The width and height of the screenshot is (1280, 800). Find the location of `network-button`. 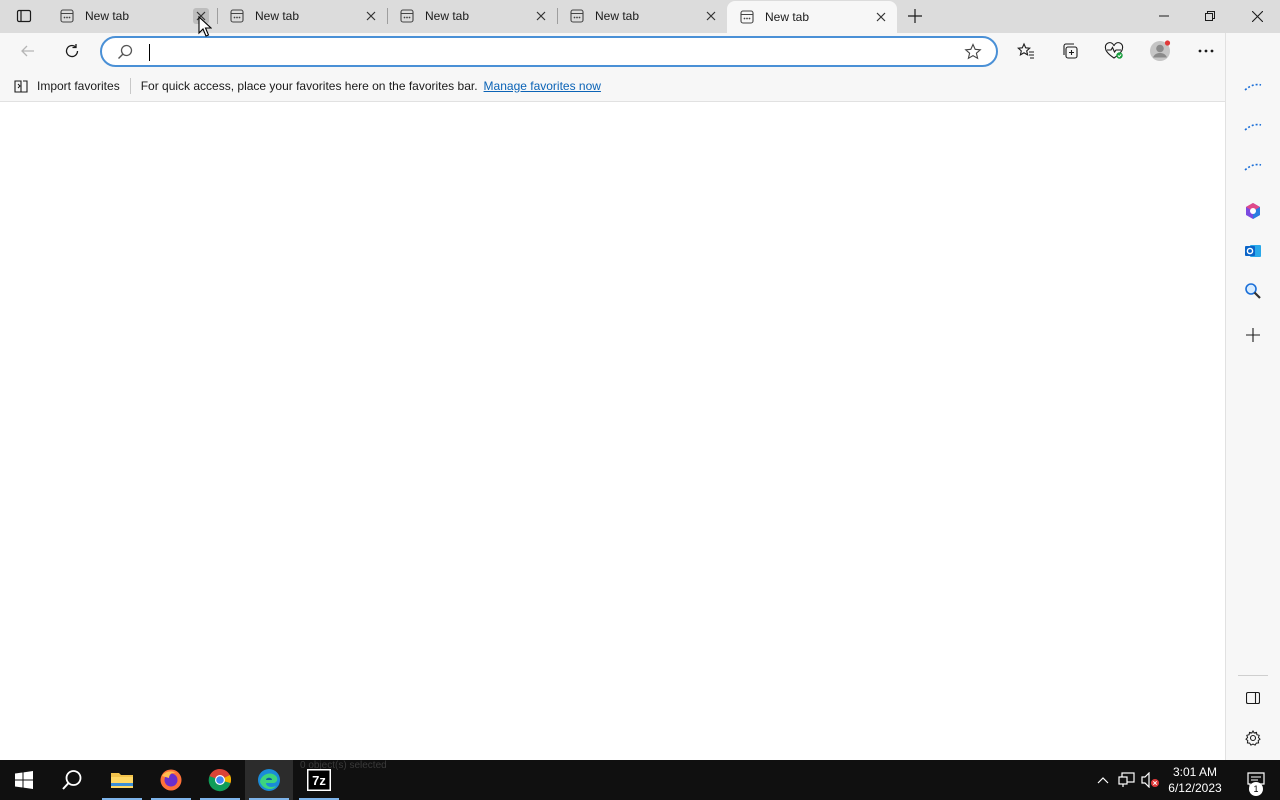

network-button is located at coordinates (1127, 780).